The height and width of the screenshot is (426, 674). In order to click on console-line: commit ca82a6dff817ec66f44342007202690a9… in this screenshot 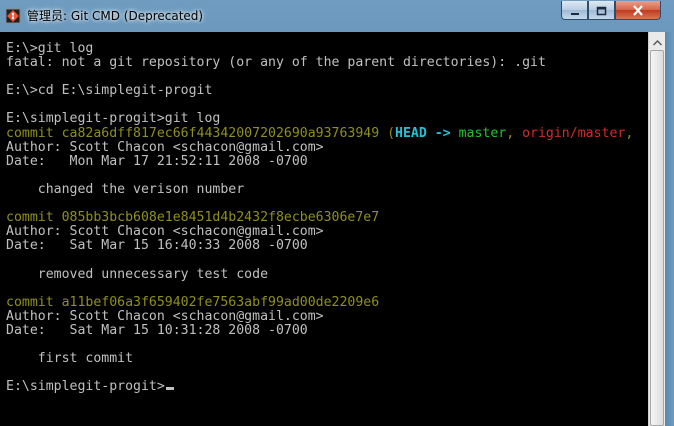, I will do `click(320, 133)`.